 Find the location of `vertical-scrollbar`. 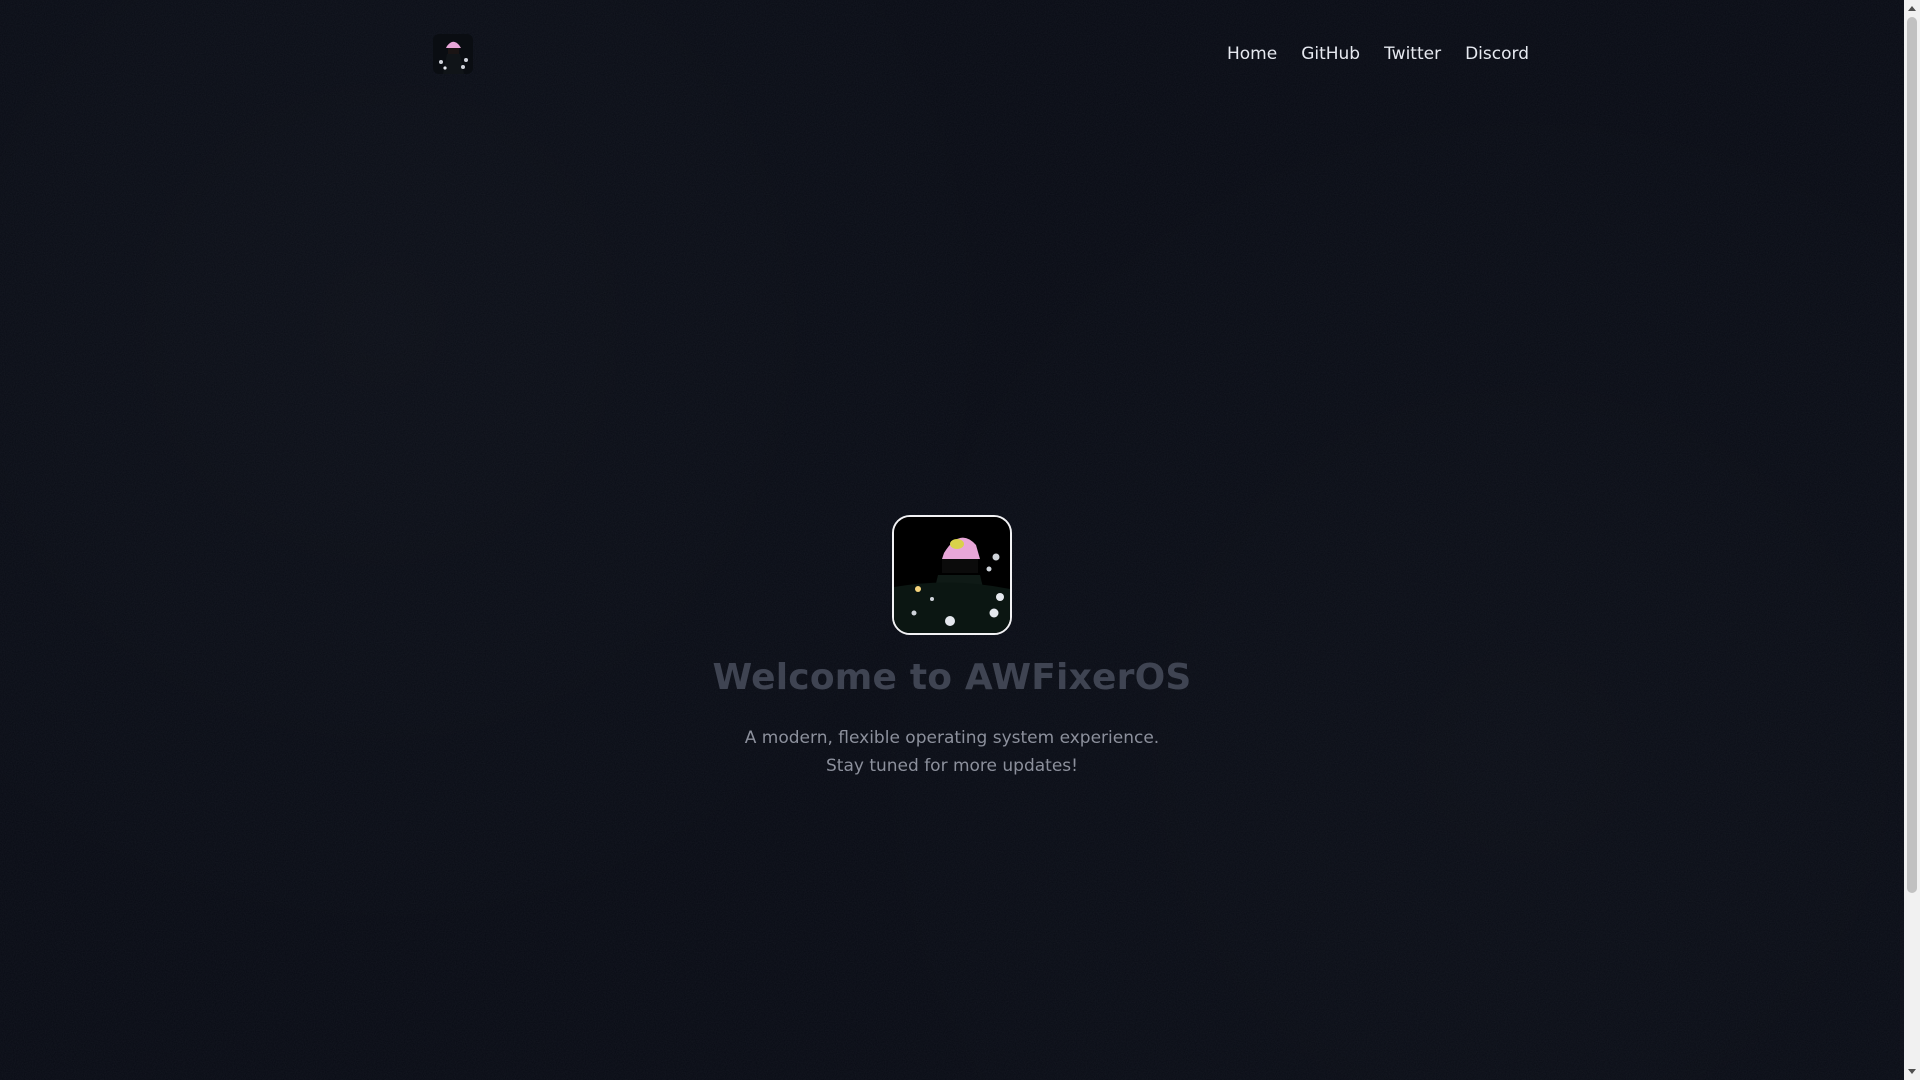

vertical-scrollbar is located at coordinates (1912, 540).